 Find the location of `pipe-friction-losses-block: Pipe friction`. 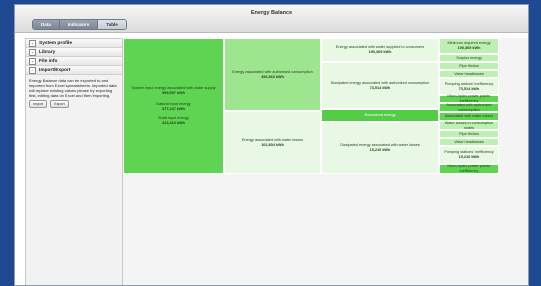

pipe-friction-losses-block: Pipe friction is located at coordinates (469, 134).